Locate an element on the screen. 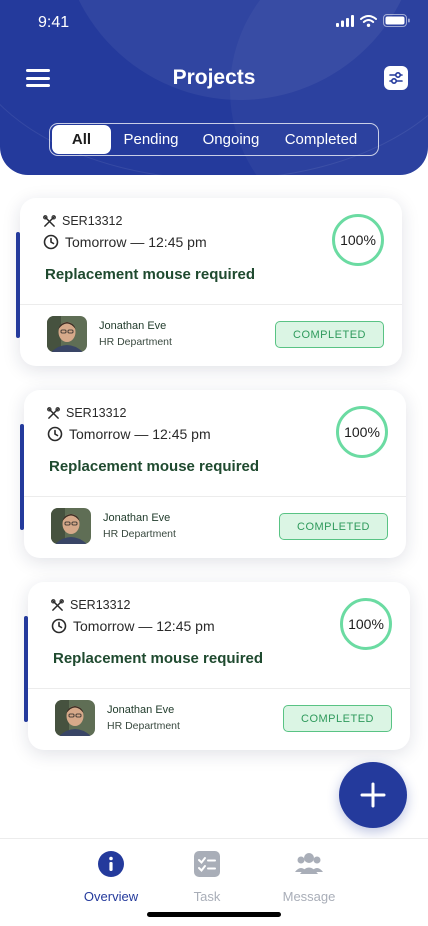 This screenshot has height=926, width=428. add-project-button is located at coordinates (373, 795).